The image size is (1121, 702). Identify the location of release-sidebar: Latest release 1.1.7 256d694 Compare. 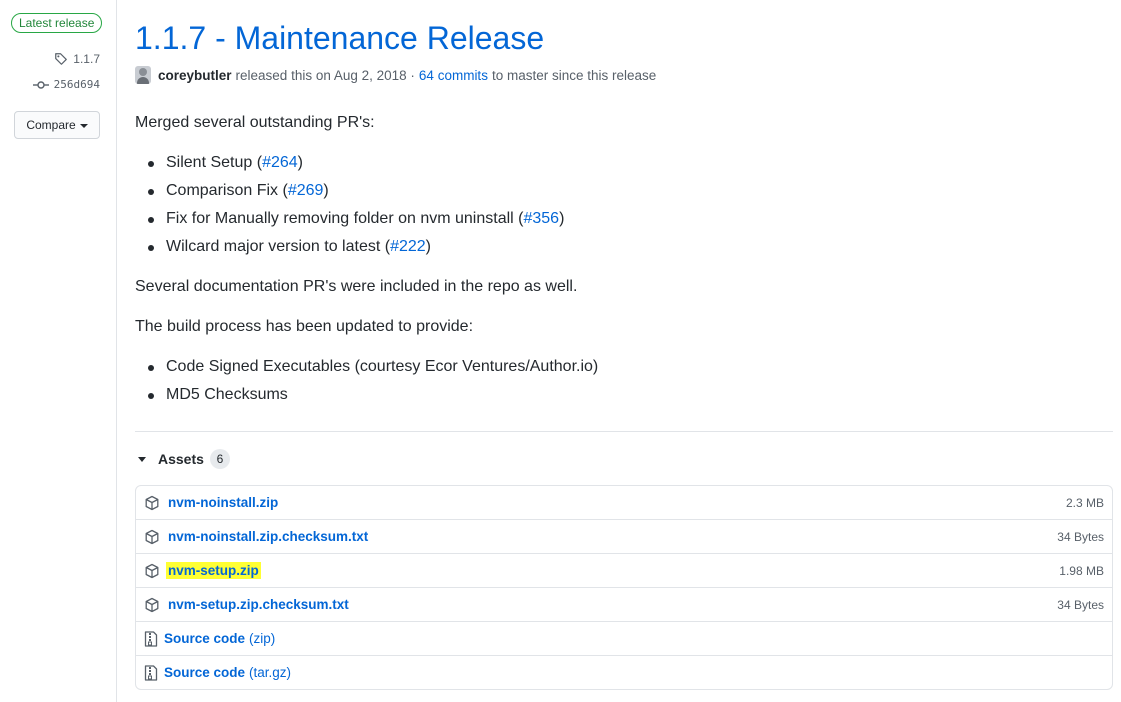
(58, 351).